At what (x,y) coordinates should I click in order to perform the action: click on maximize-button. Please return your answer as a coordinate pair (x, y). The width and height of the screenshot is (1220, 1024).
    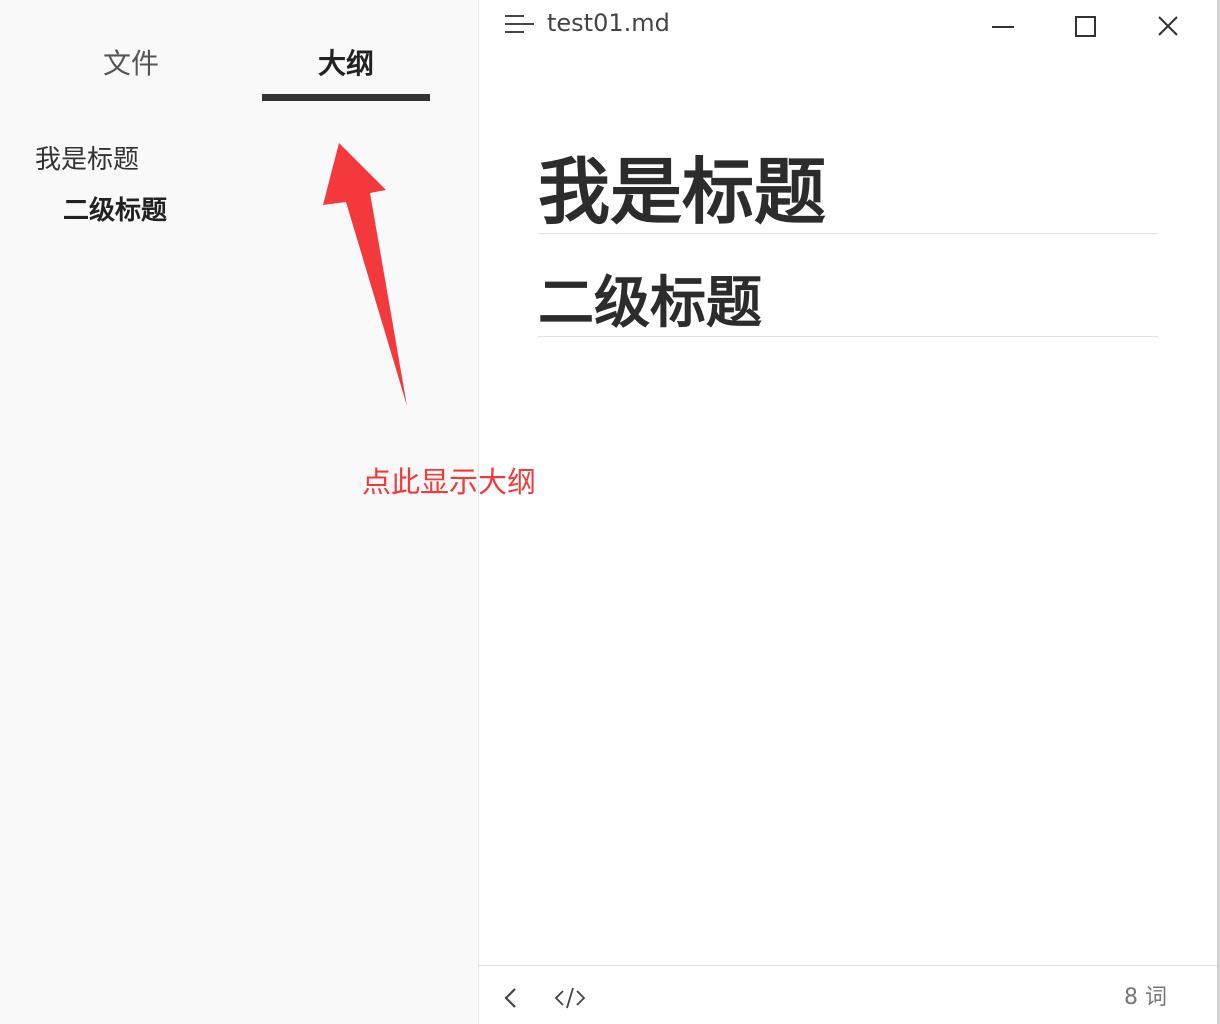
    Looking at the image, I should click on (1085, 27).